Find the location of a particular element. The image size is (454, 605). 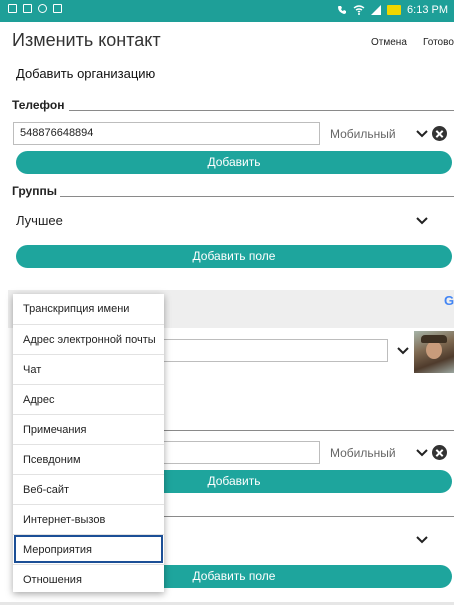

system-icons: 6:13 PM is located at coordinates (392, 10).